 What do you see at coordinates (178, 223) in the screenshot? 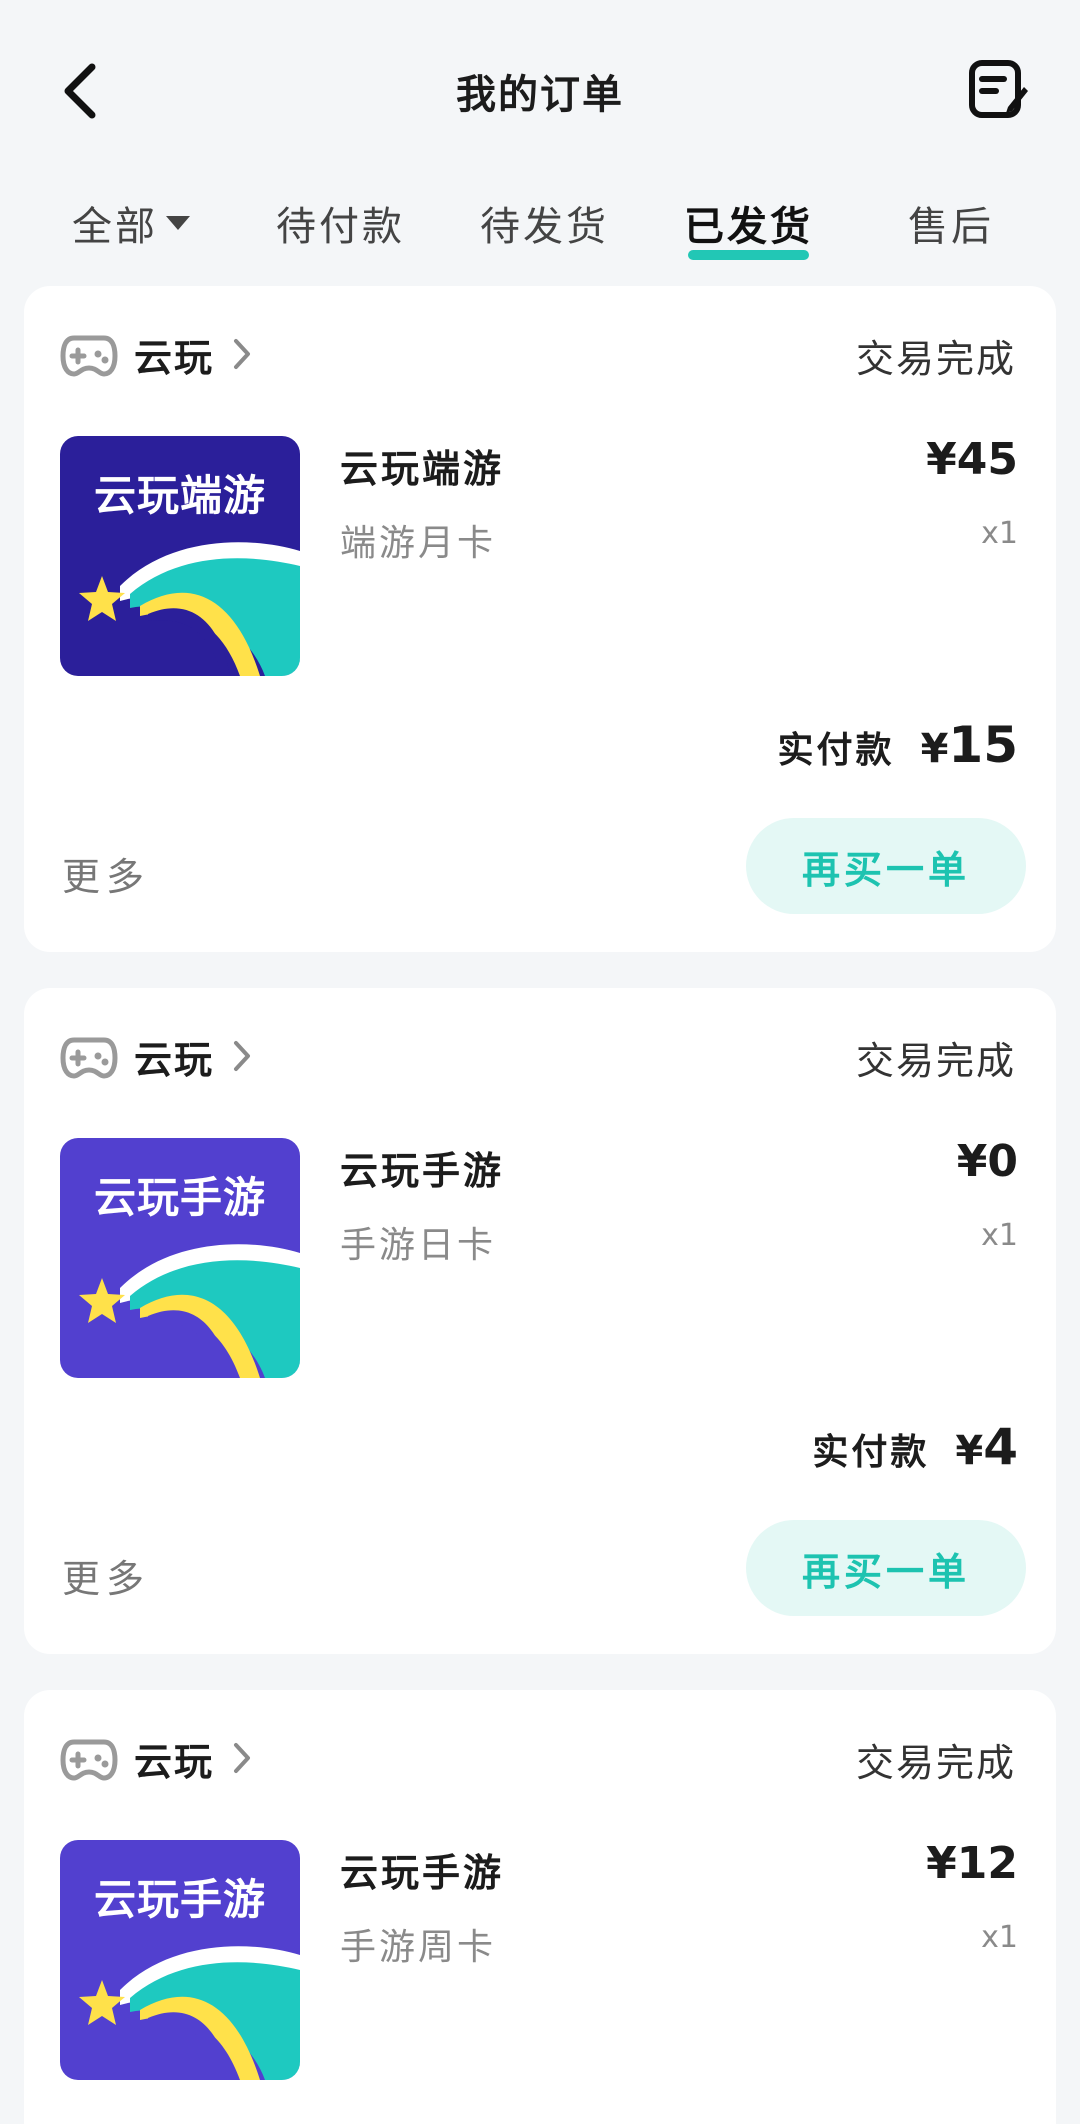
I see `caret-down-icon` at bounding box center [178, 223].